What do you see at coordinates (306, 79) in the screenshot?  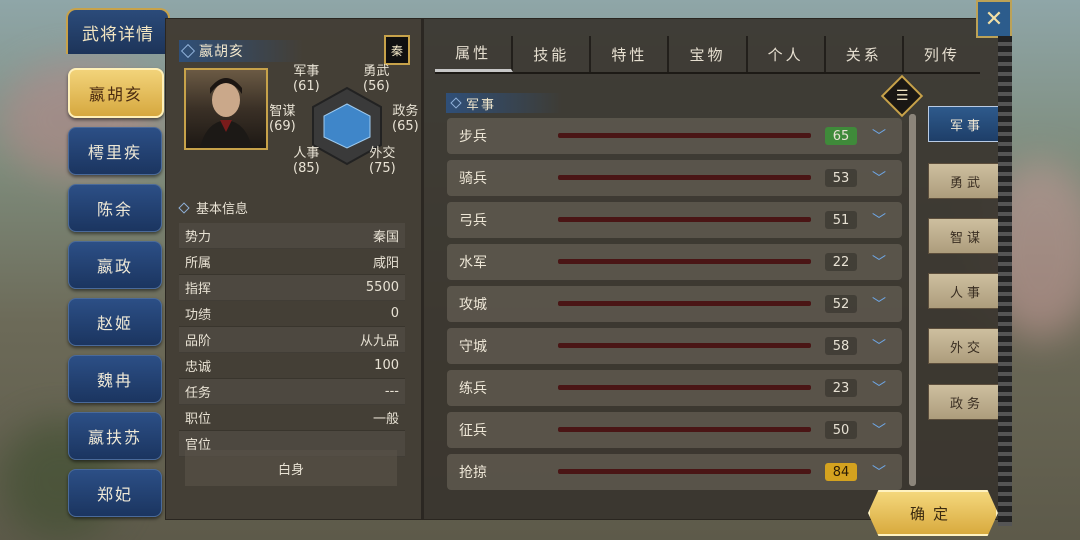 I see `stat-military: 军事 (61)` at bounding box center [306, 79].